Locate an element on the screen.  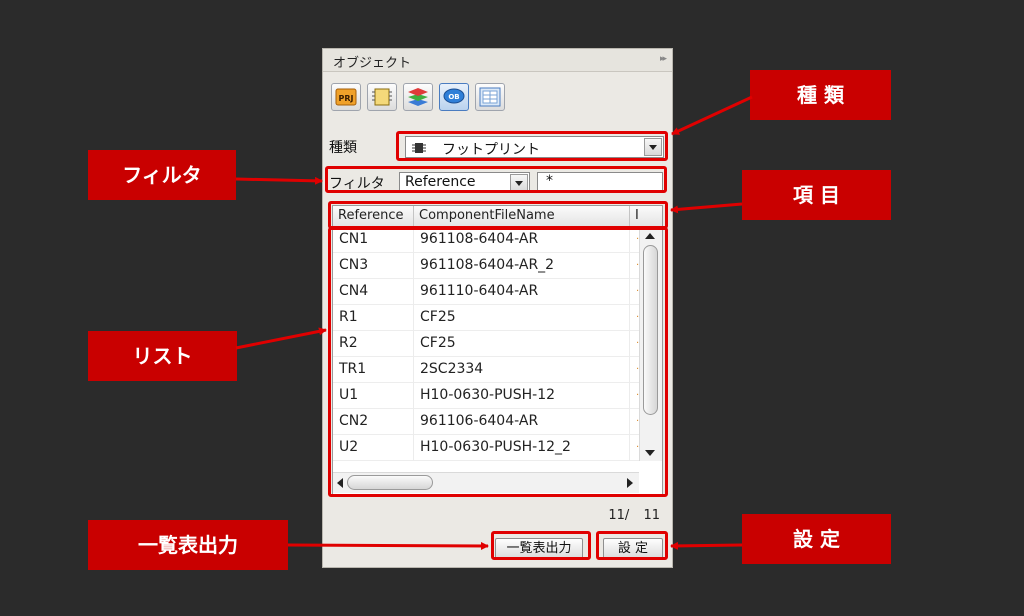
table-row: CN1 961108-6404-AR · is located at coordinates (486, 240).